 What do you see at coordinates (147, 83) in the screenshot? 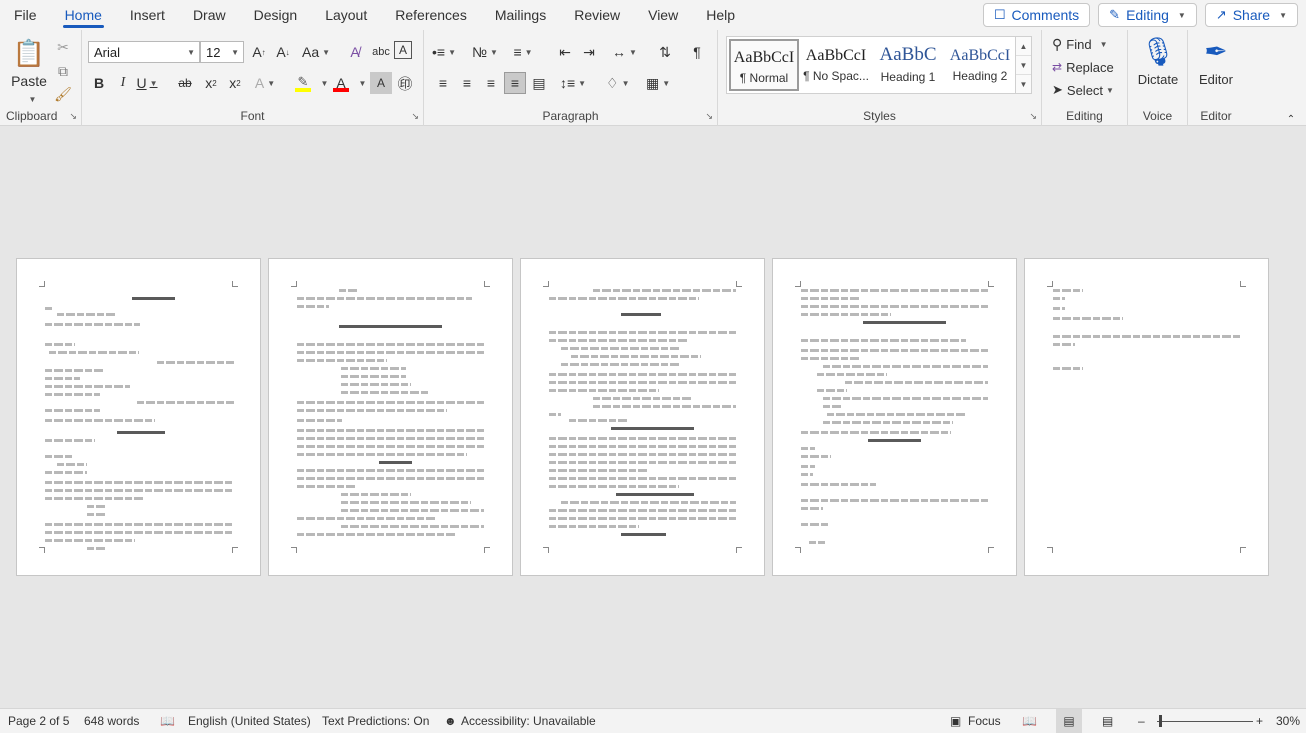
I see `underline-button: U ▼` at bounding box center [147, 83].